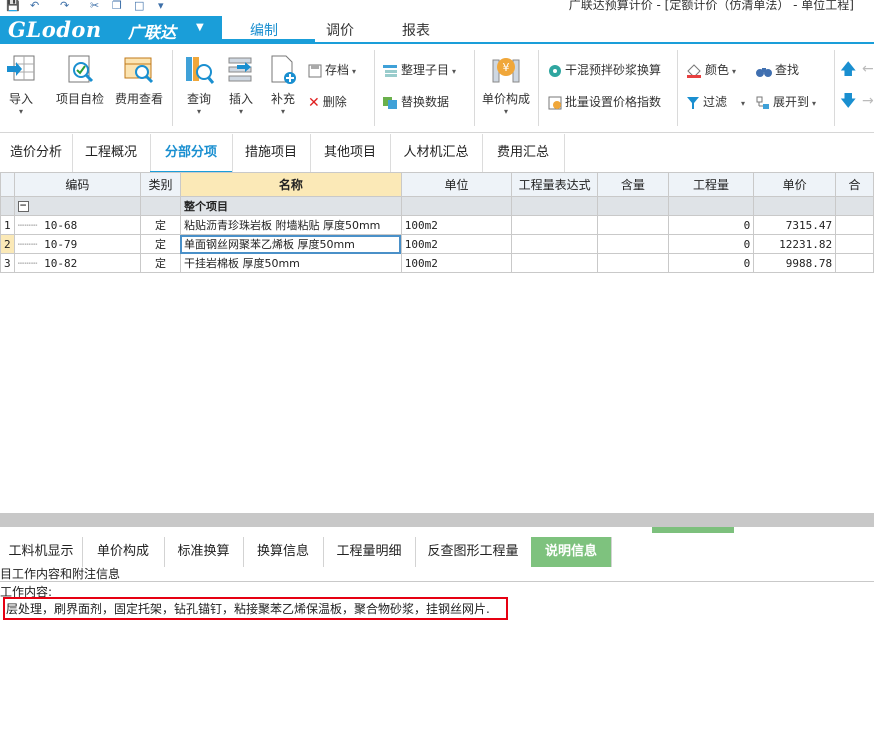 The width and height of the screenshot is (874, 745). Describe the element at coordinates (241, 85) in the screenshot. I see `insert-button: 插入 ▾` at that location.